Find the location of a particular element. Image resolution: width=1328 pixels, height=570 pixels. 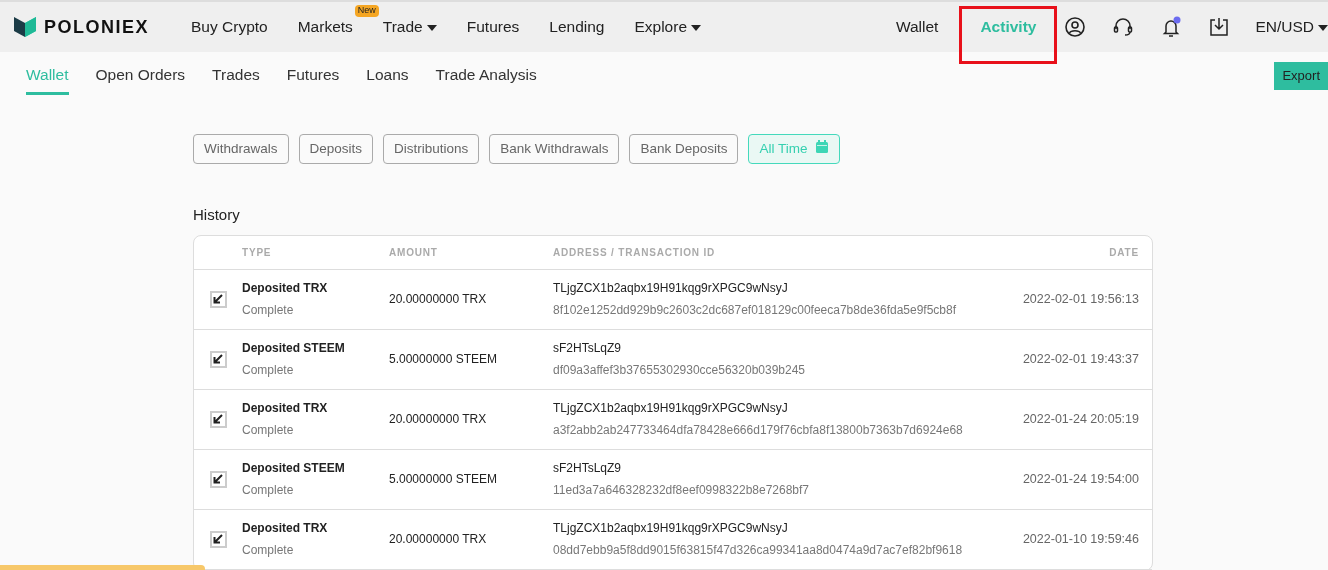

brand-name: POLONIEX is located at coordinates (96, 27).